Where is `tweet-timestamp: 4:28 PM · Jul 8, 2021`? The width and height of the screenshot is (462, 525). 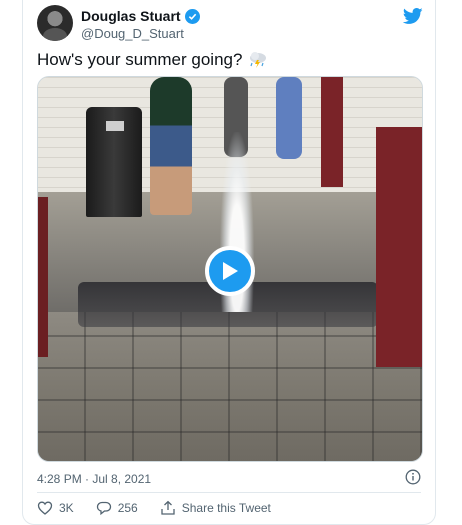 tweet-timestamp: 4:28 PM · Jul 8, 2021 is located at coordinates (94, 479).